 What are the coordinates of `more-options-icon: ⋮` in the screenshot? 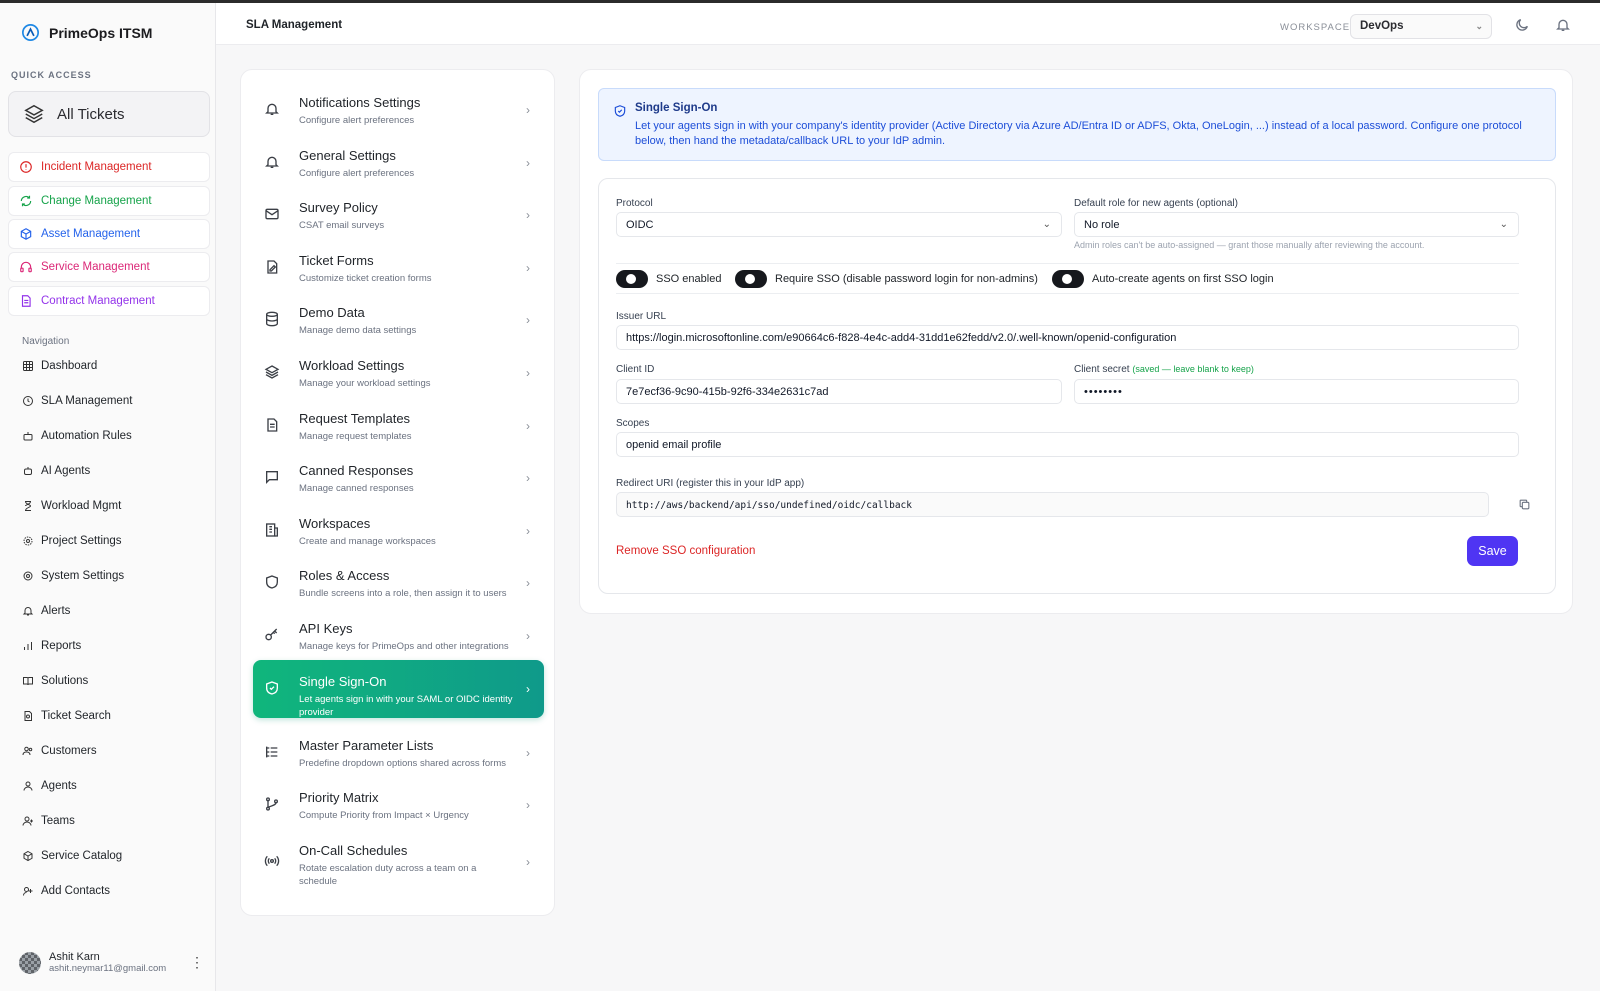 It's located at (197, 962).